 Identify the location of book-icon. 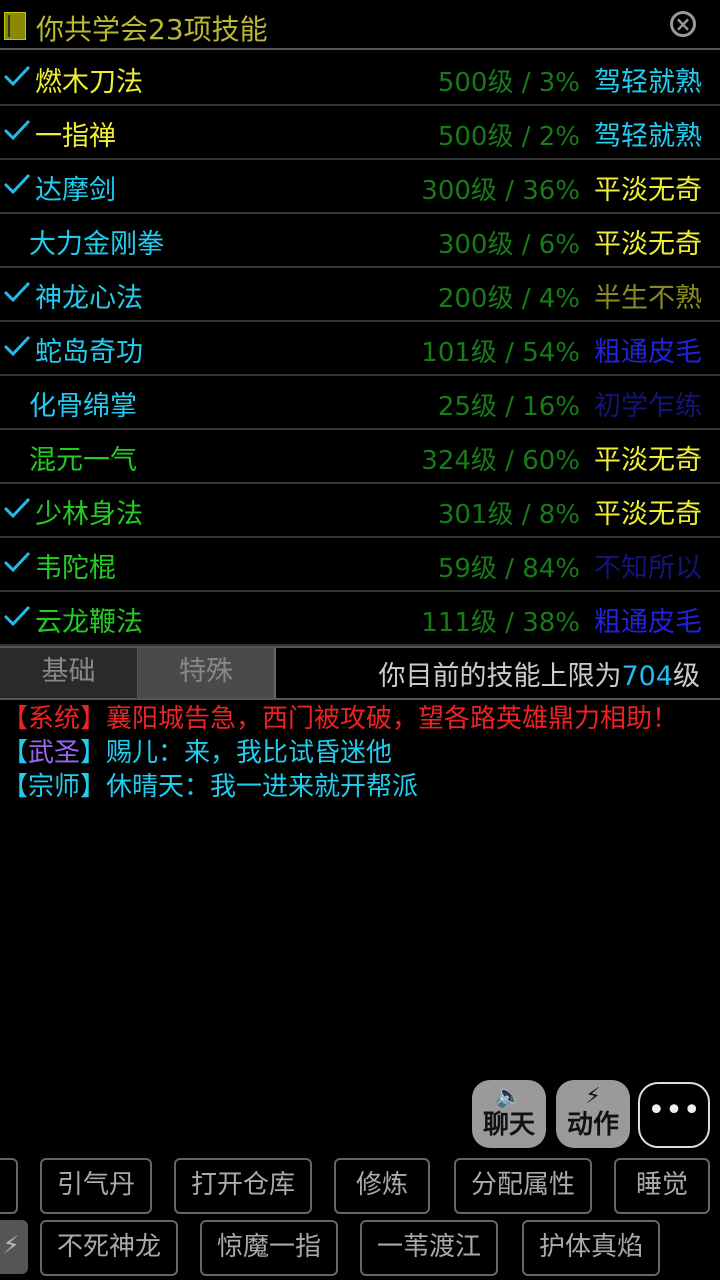
(15, 26).